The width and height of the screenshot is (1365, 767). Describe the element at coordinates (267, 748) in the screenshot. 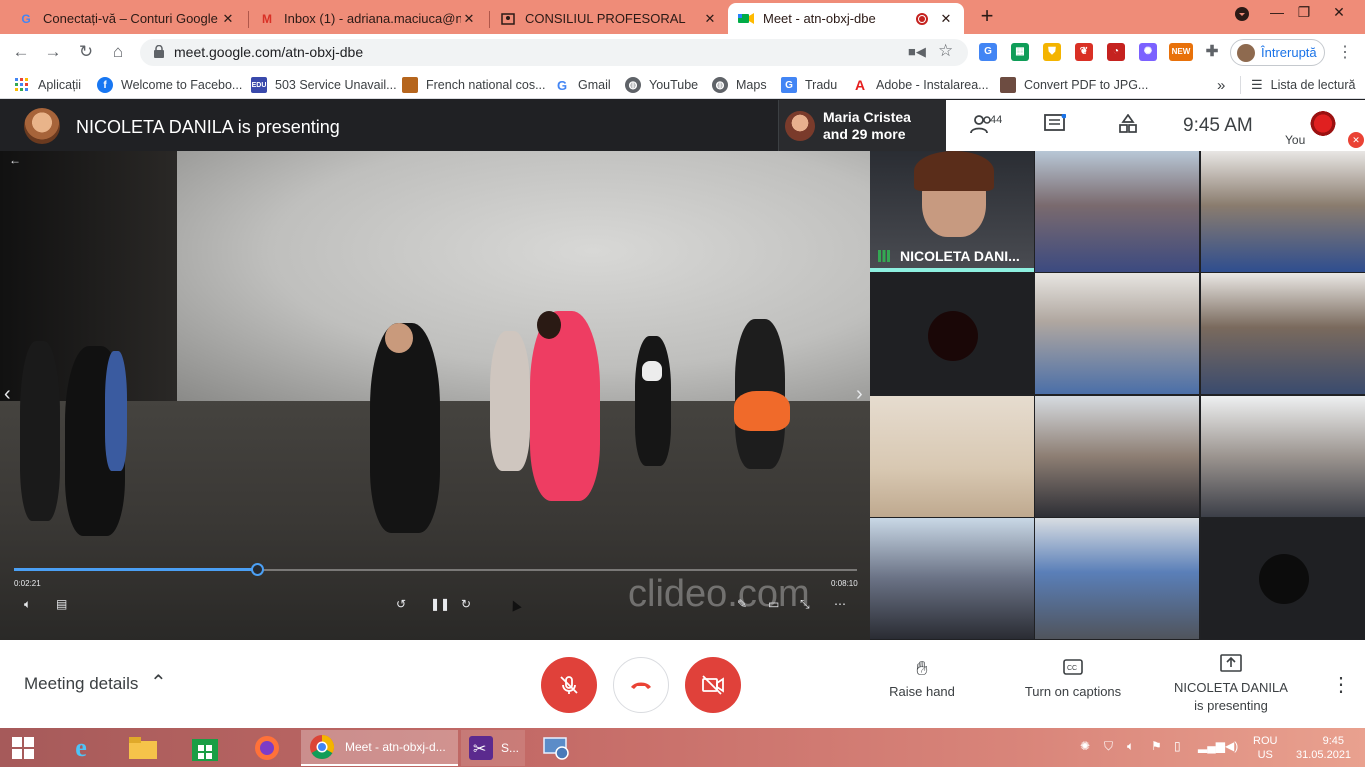

I see `firefox-icon` at that location.